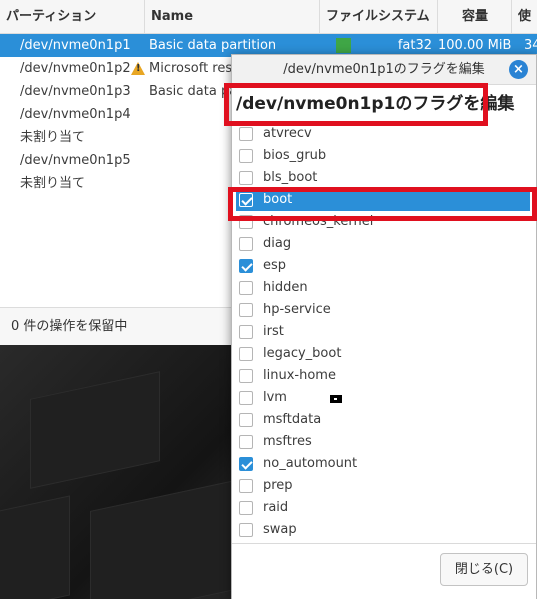 This screenshot has width=537, height=599. I want to click on dialog-titlebar: /dev/nvme0n1p1のフラグを編集 ×, so click(384, 70).